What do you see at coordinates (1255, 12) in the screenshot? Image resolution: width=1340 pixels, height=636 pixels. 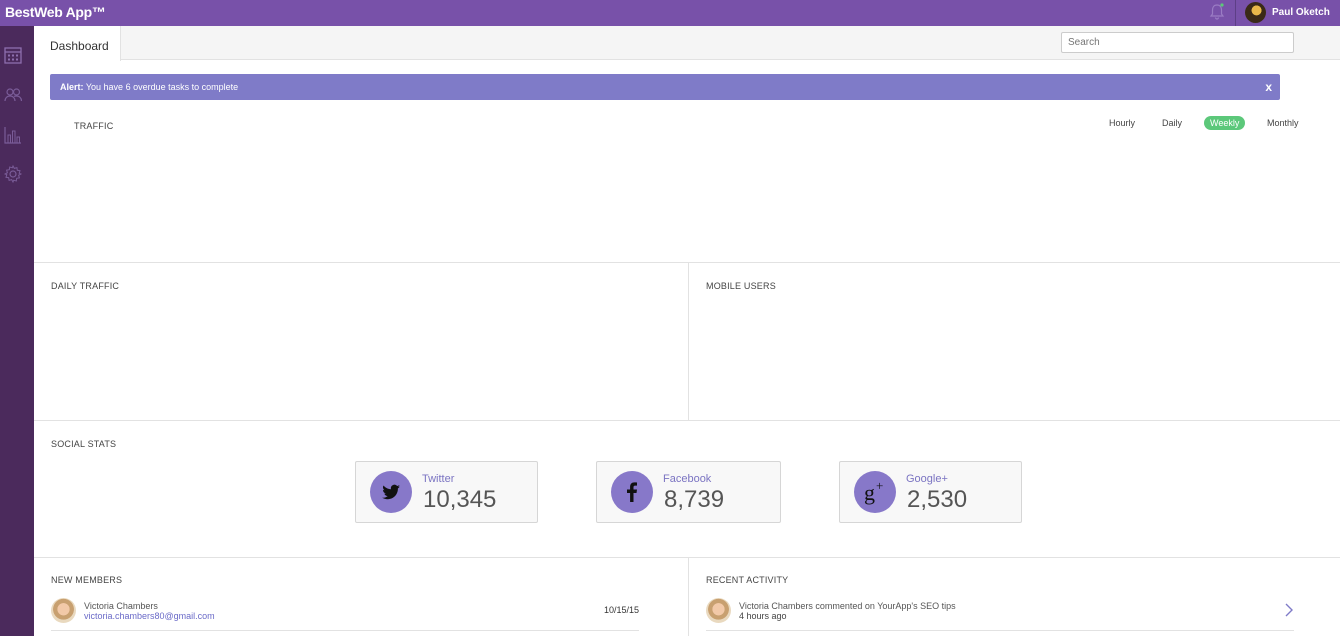 I see `user-avatar` at bounding box center [1255, 12].